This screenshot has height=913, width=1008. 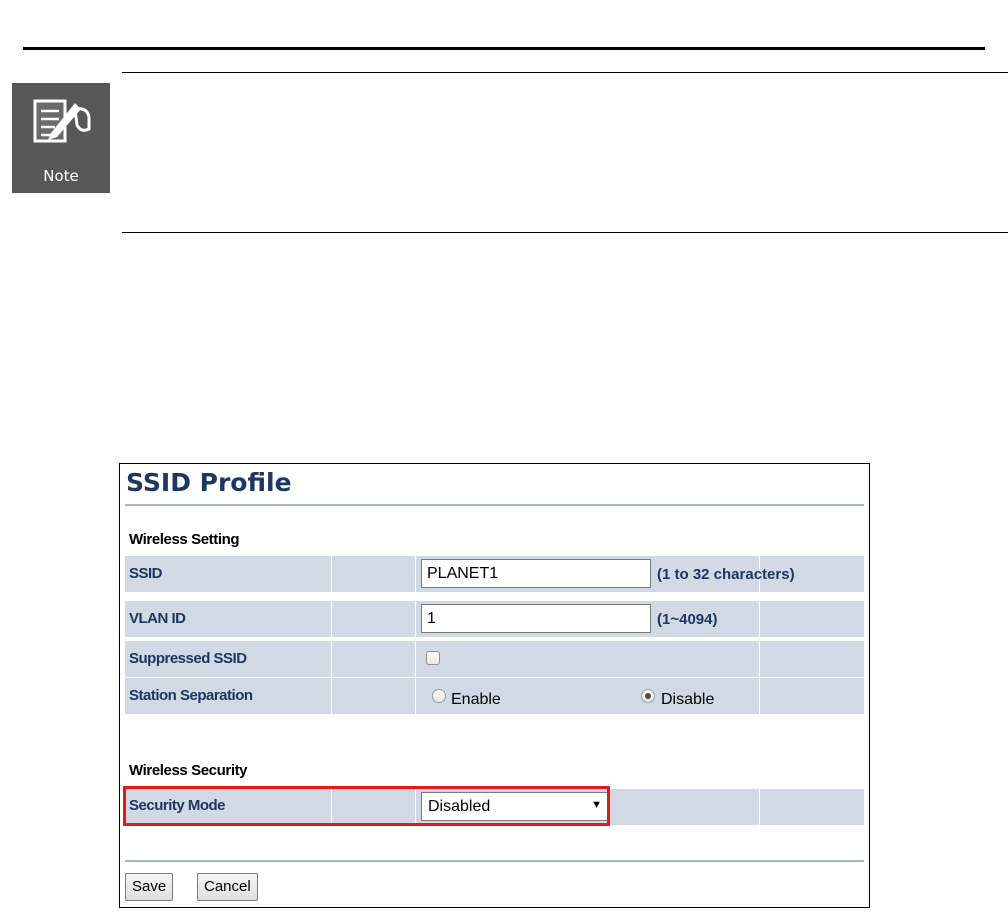 I want to click on note-icon: Note, so click(x=61, y=138).